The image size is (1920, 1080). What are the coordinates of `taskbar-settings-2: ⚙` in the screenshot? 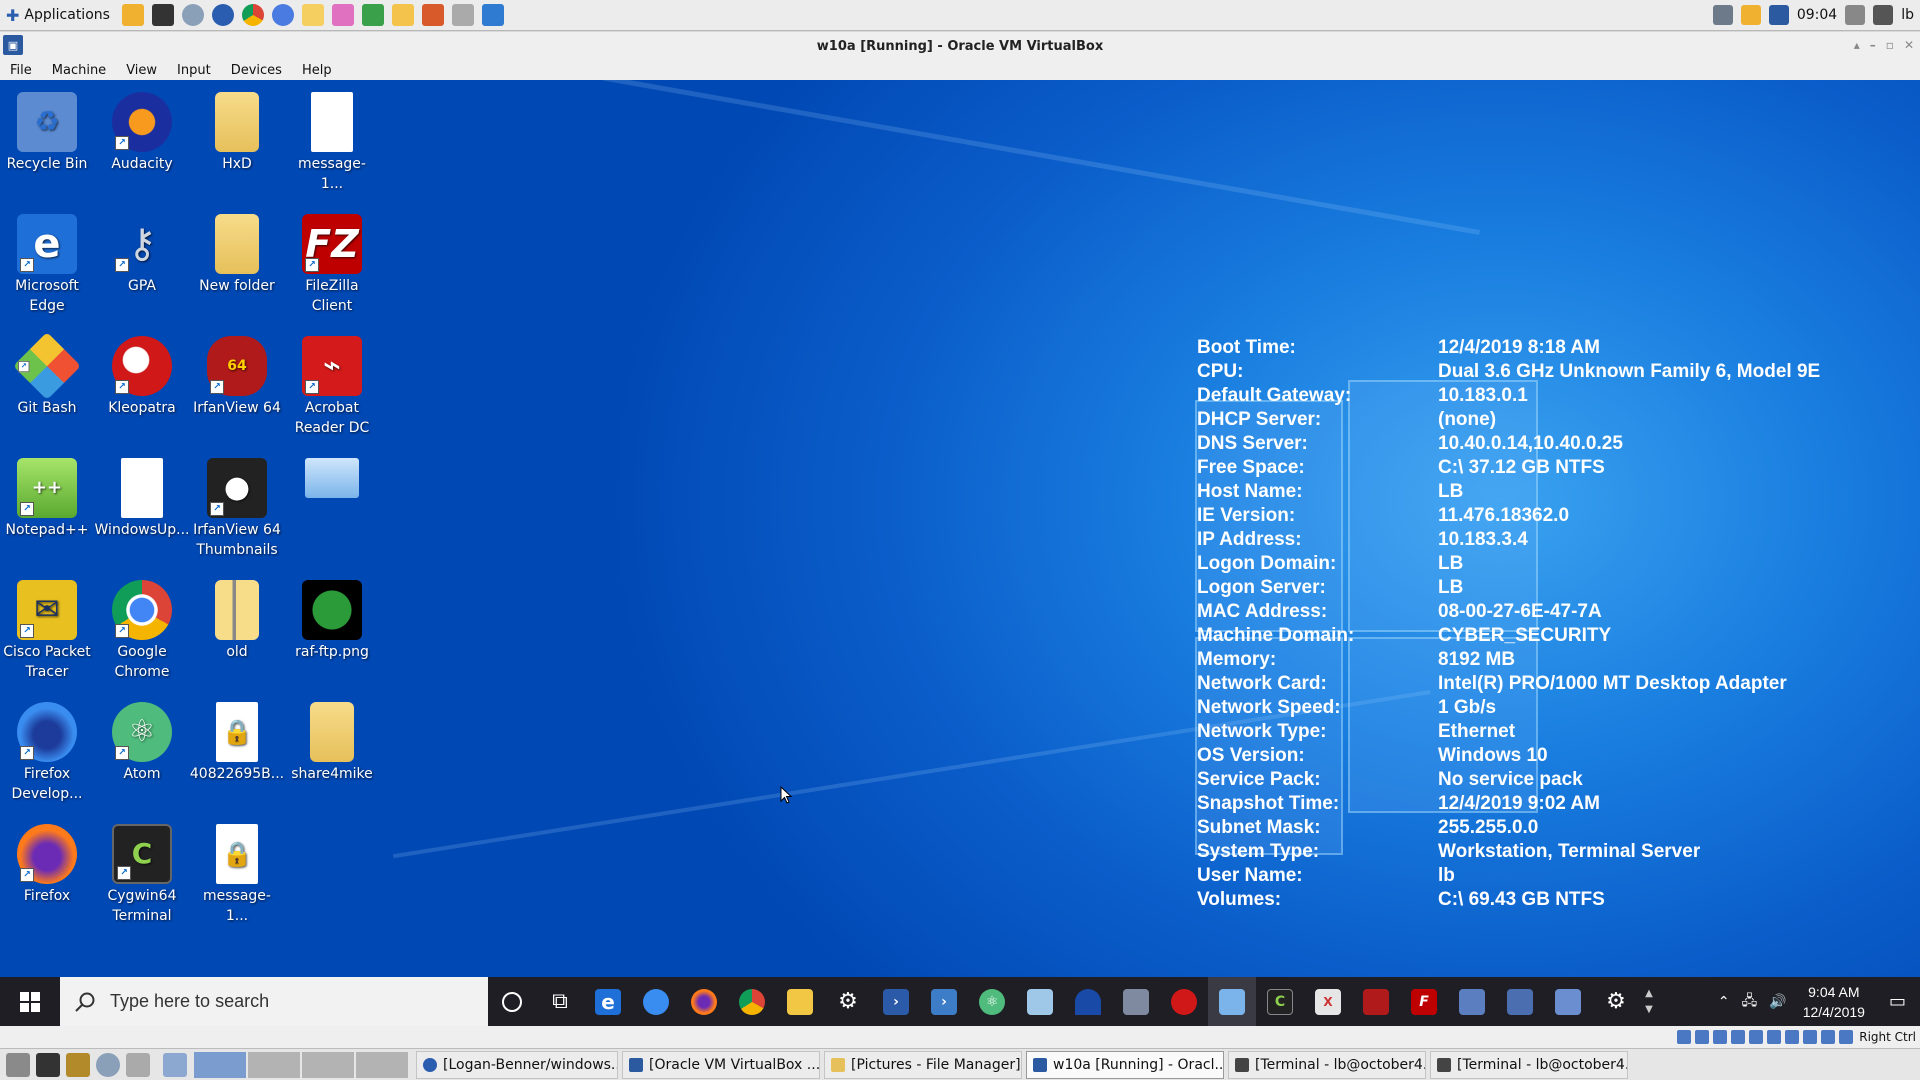 It's located at (1616, 1001).